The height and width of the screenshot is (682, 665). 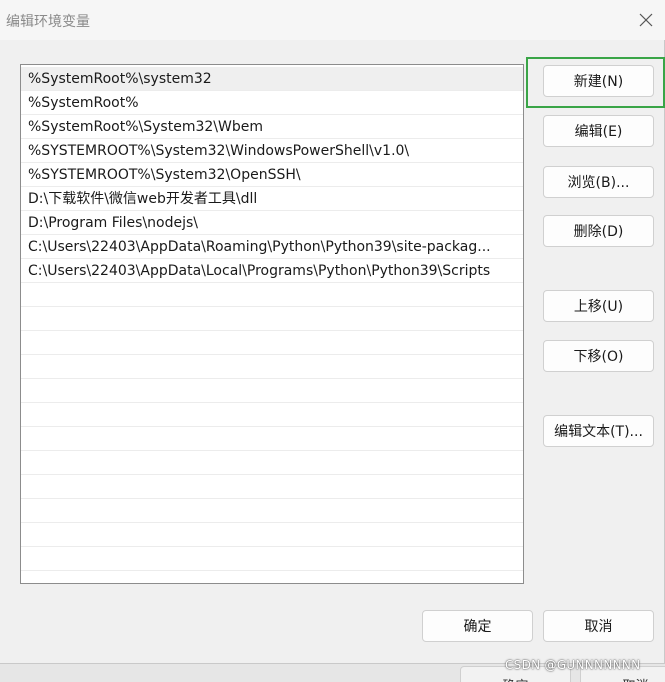 I want to click on list-item: %SystemRoot%, so click(x=272, y=103).